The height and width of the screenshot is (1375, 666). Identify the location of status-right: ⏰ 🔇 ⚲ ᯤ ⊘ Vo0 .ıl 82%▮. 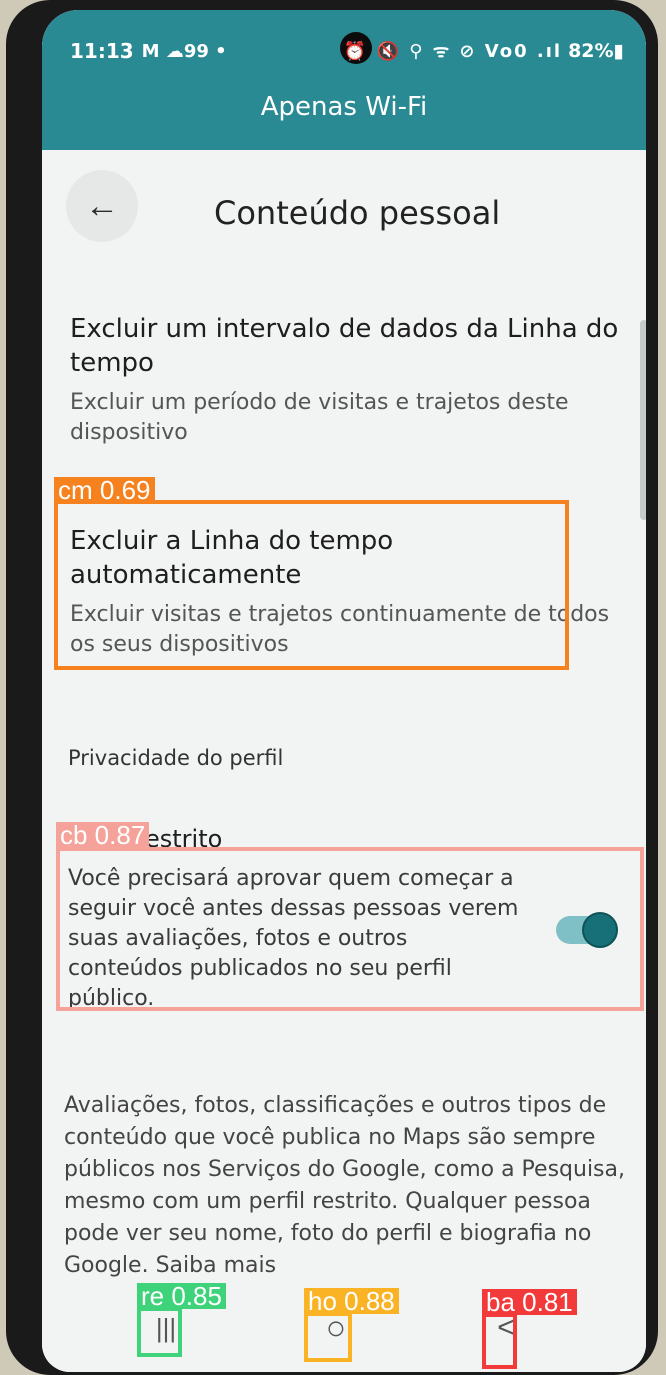
(484, 51).